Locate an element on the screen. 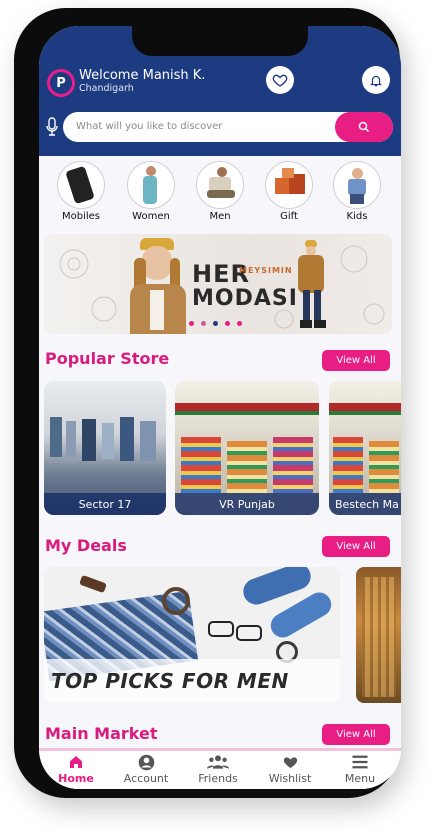 This screenshot has width=444, height=838. category-label: Men is located at coordinates (220, 216).